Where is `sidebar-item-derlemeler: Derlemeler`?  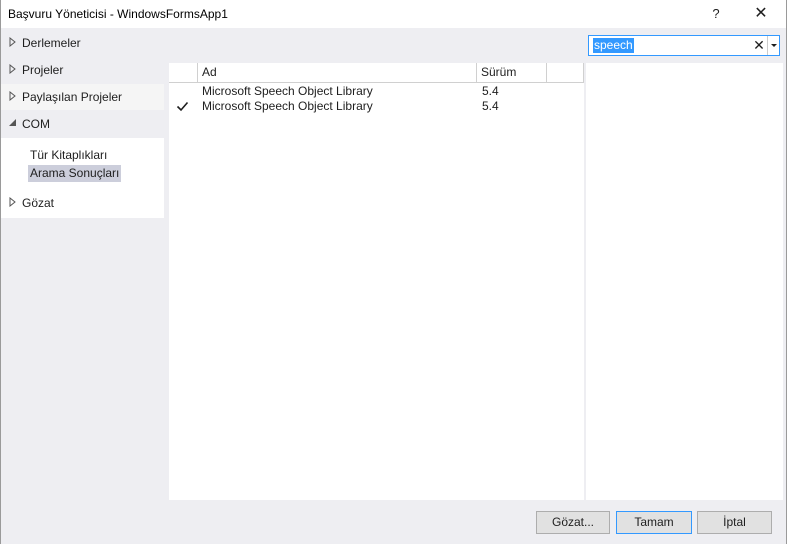
sidebar-item-derlemeler: Derlemeler is located at coordinates (82, 43).